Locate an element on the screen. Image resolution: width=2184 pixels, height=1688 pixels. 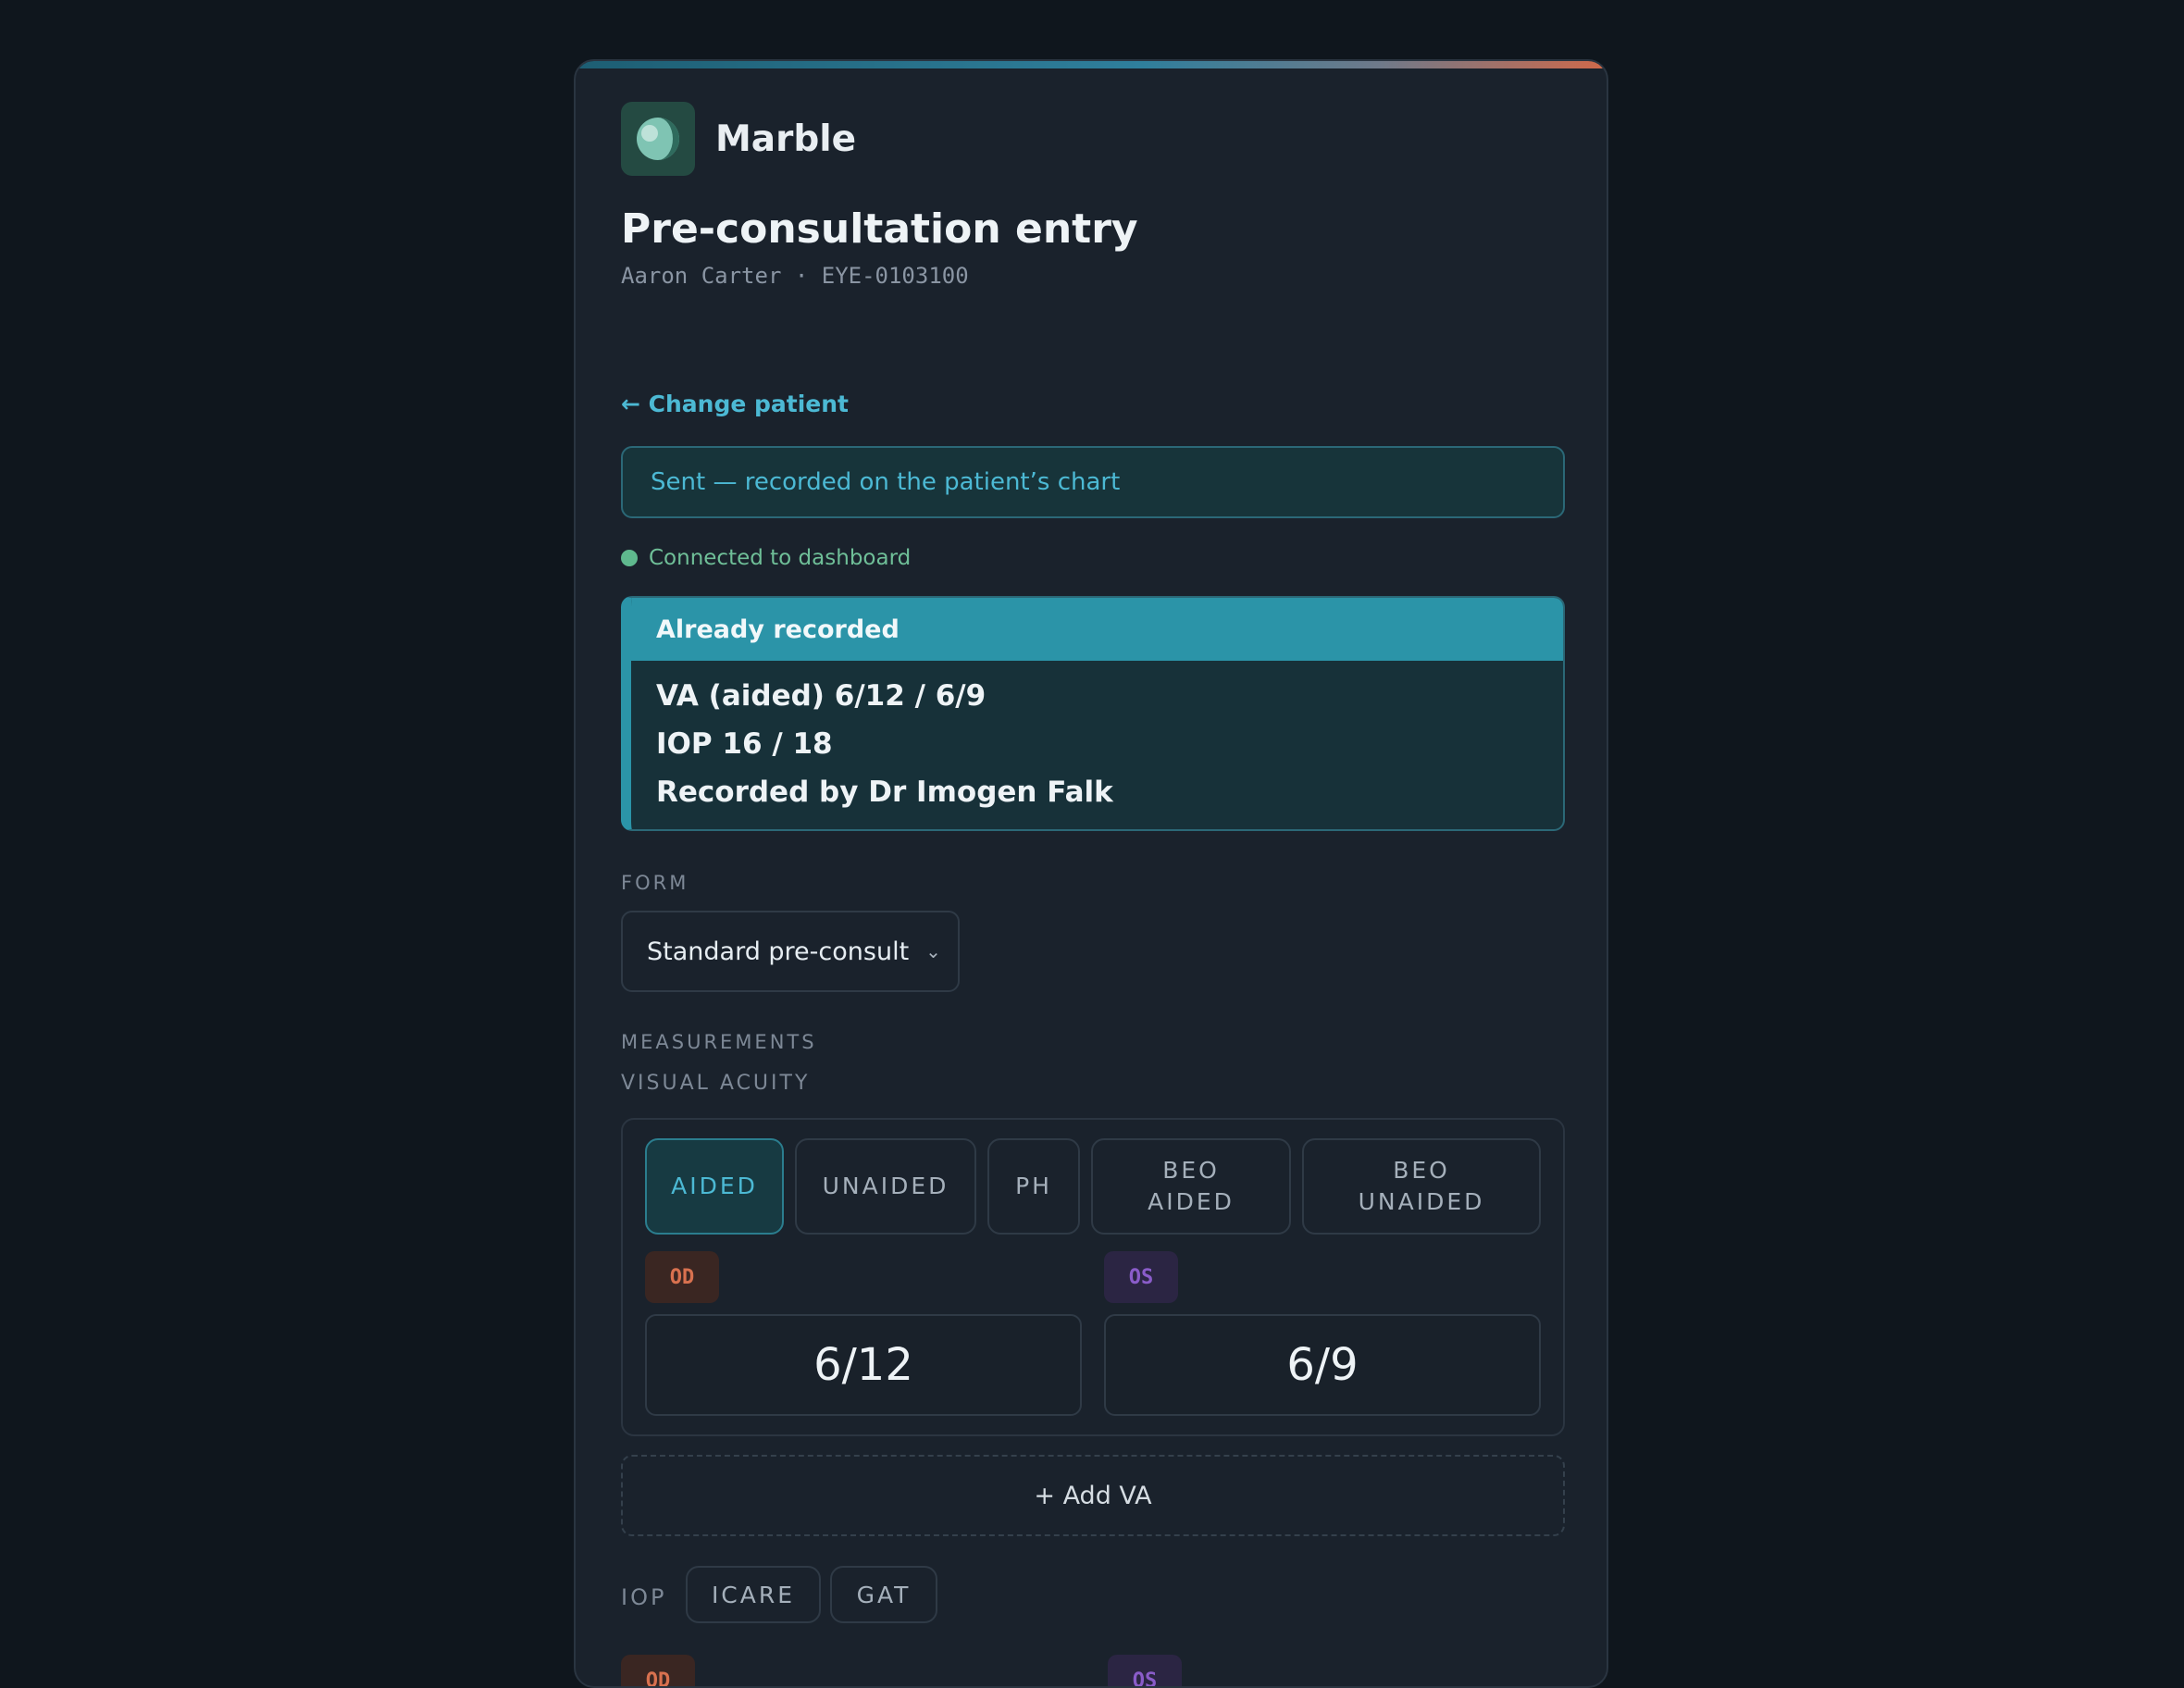
change-patient-link: ← Change patient is located at coordinates (735, 404).